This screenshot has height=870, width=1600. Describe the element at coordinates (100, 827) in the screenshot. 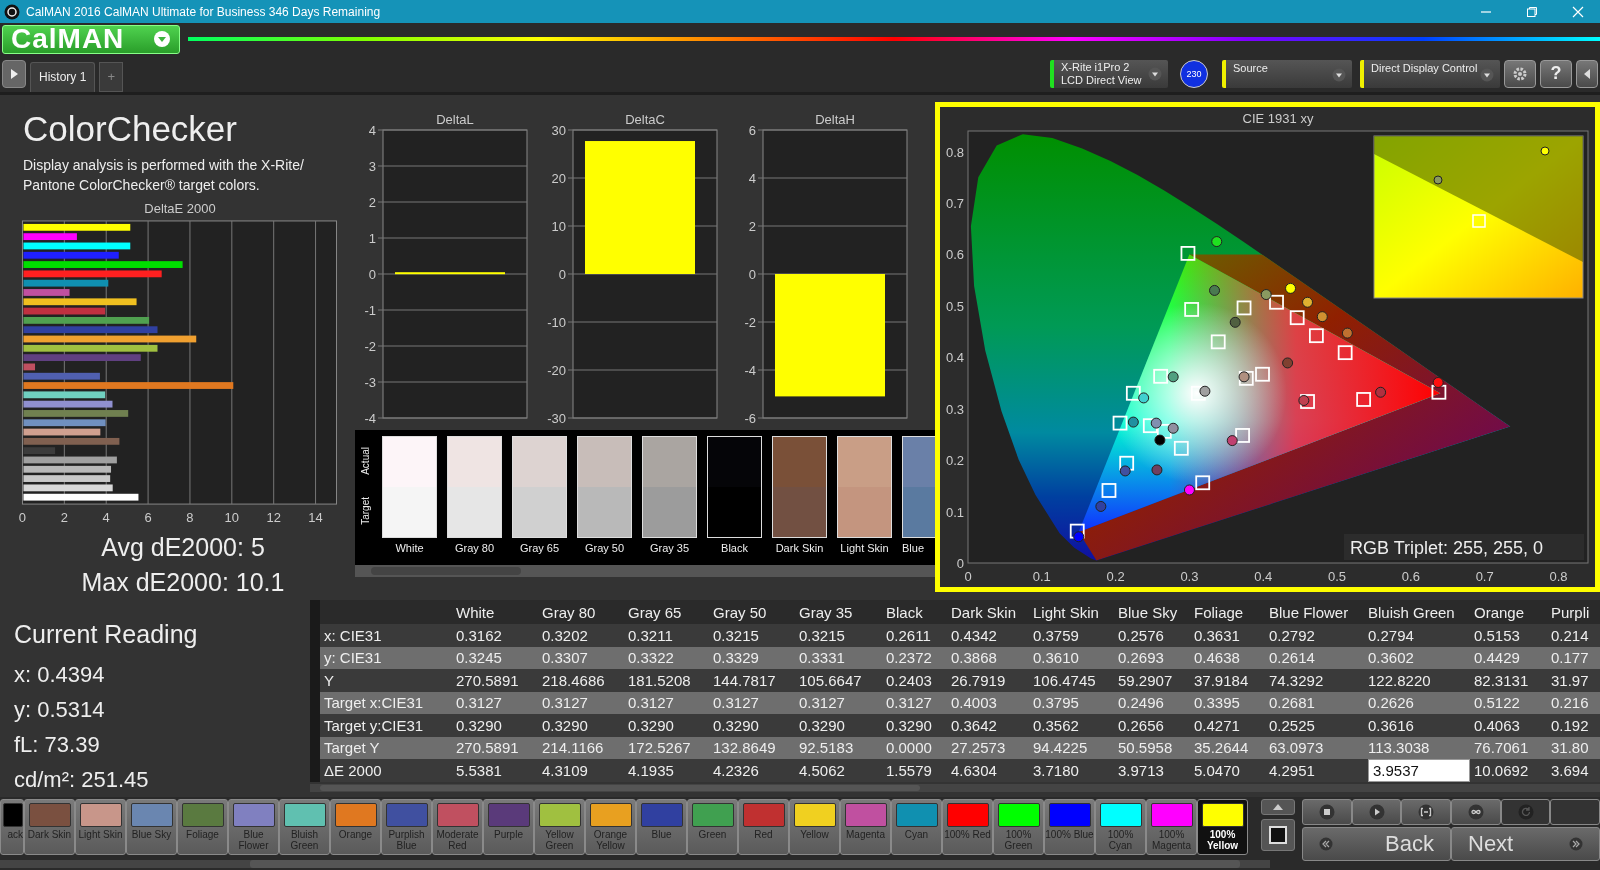

I see `color-swatch-button: Light Skin` at that location.